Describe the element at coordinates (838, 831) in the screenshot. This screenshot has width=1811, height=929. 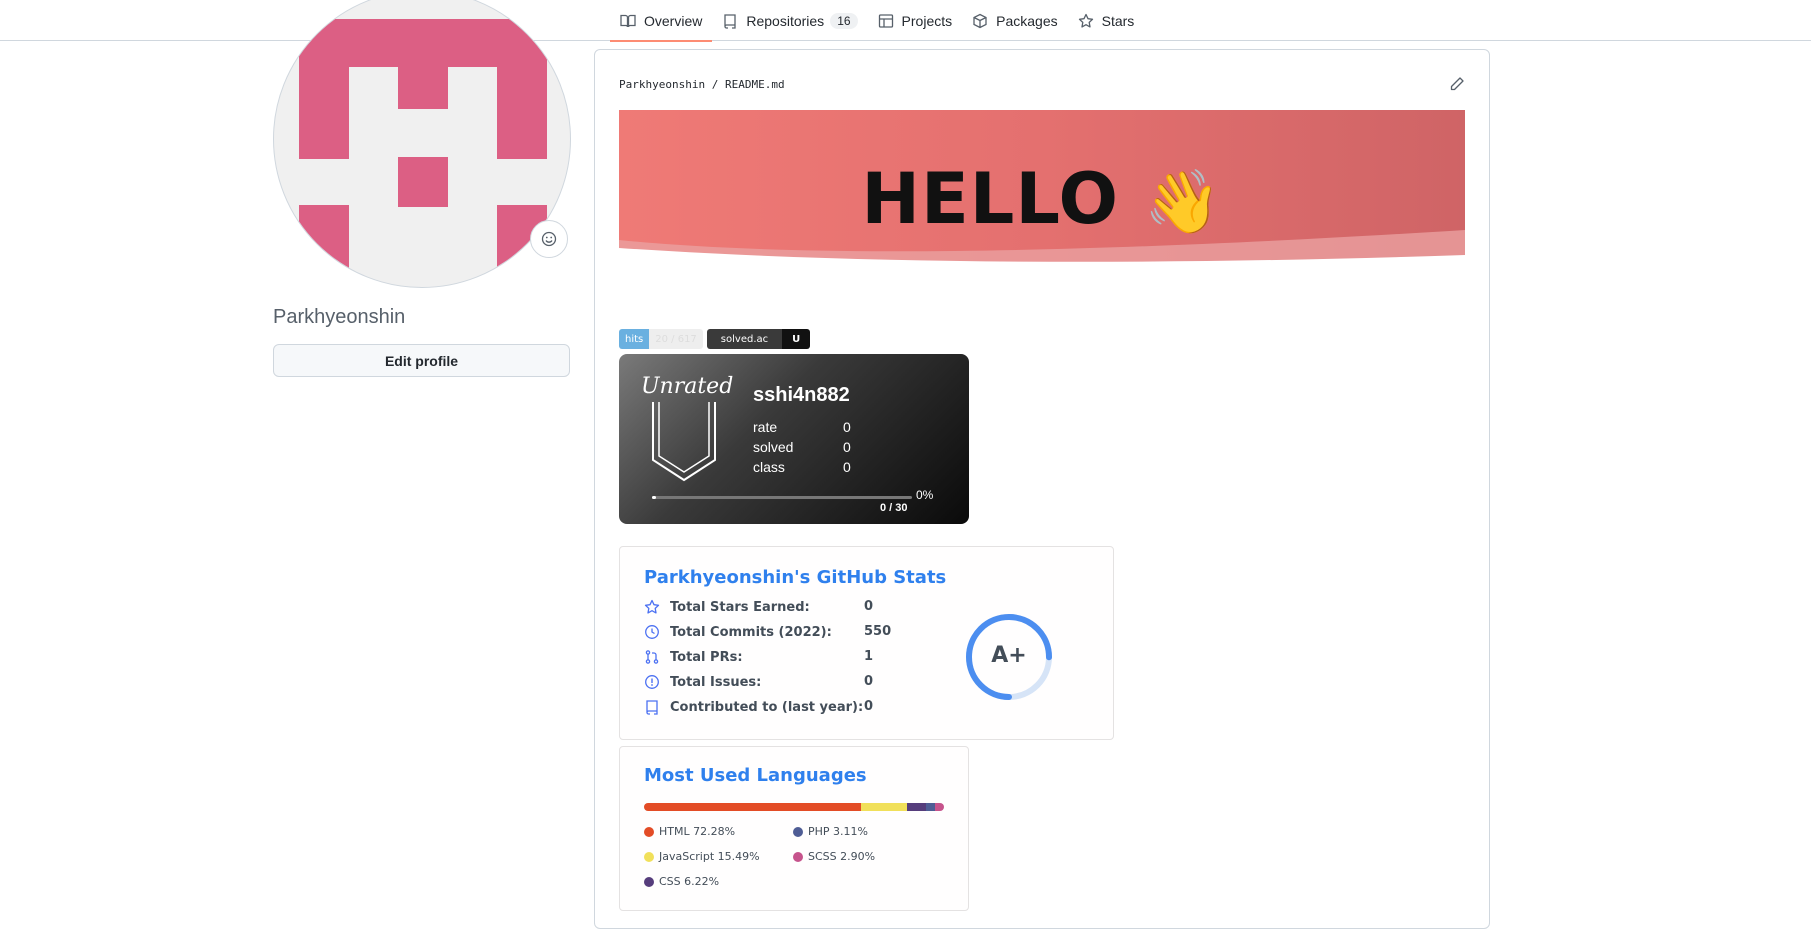
I see `language-label: PHP 3.11%` at that location.